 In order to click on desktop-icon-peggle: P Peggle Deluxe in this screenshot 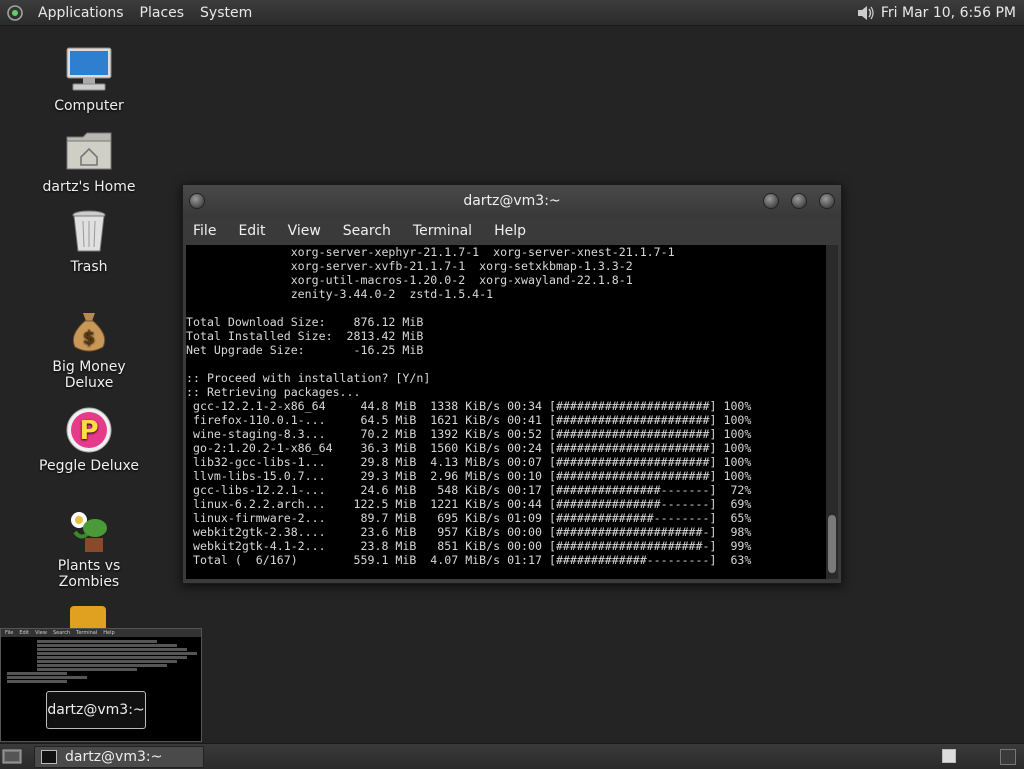, I will do `click(89, 440)`.